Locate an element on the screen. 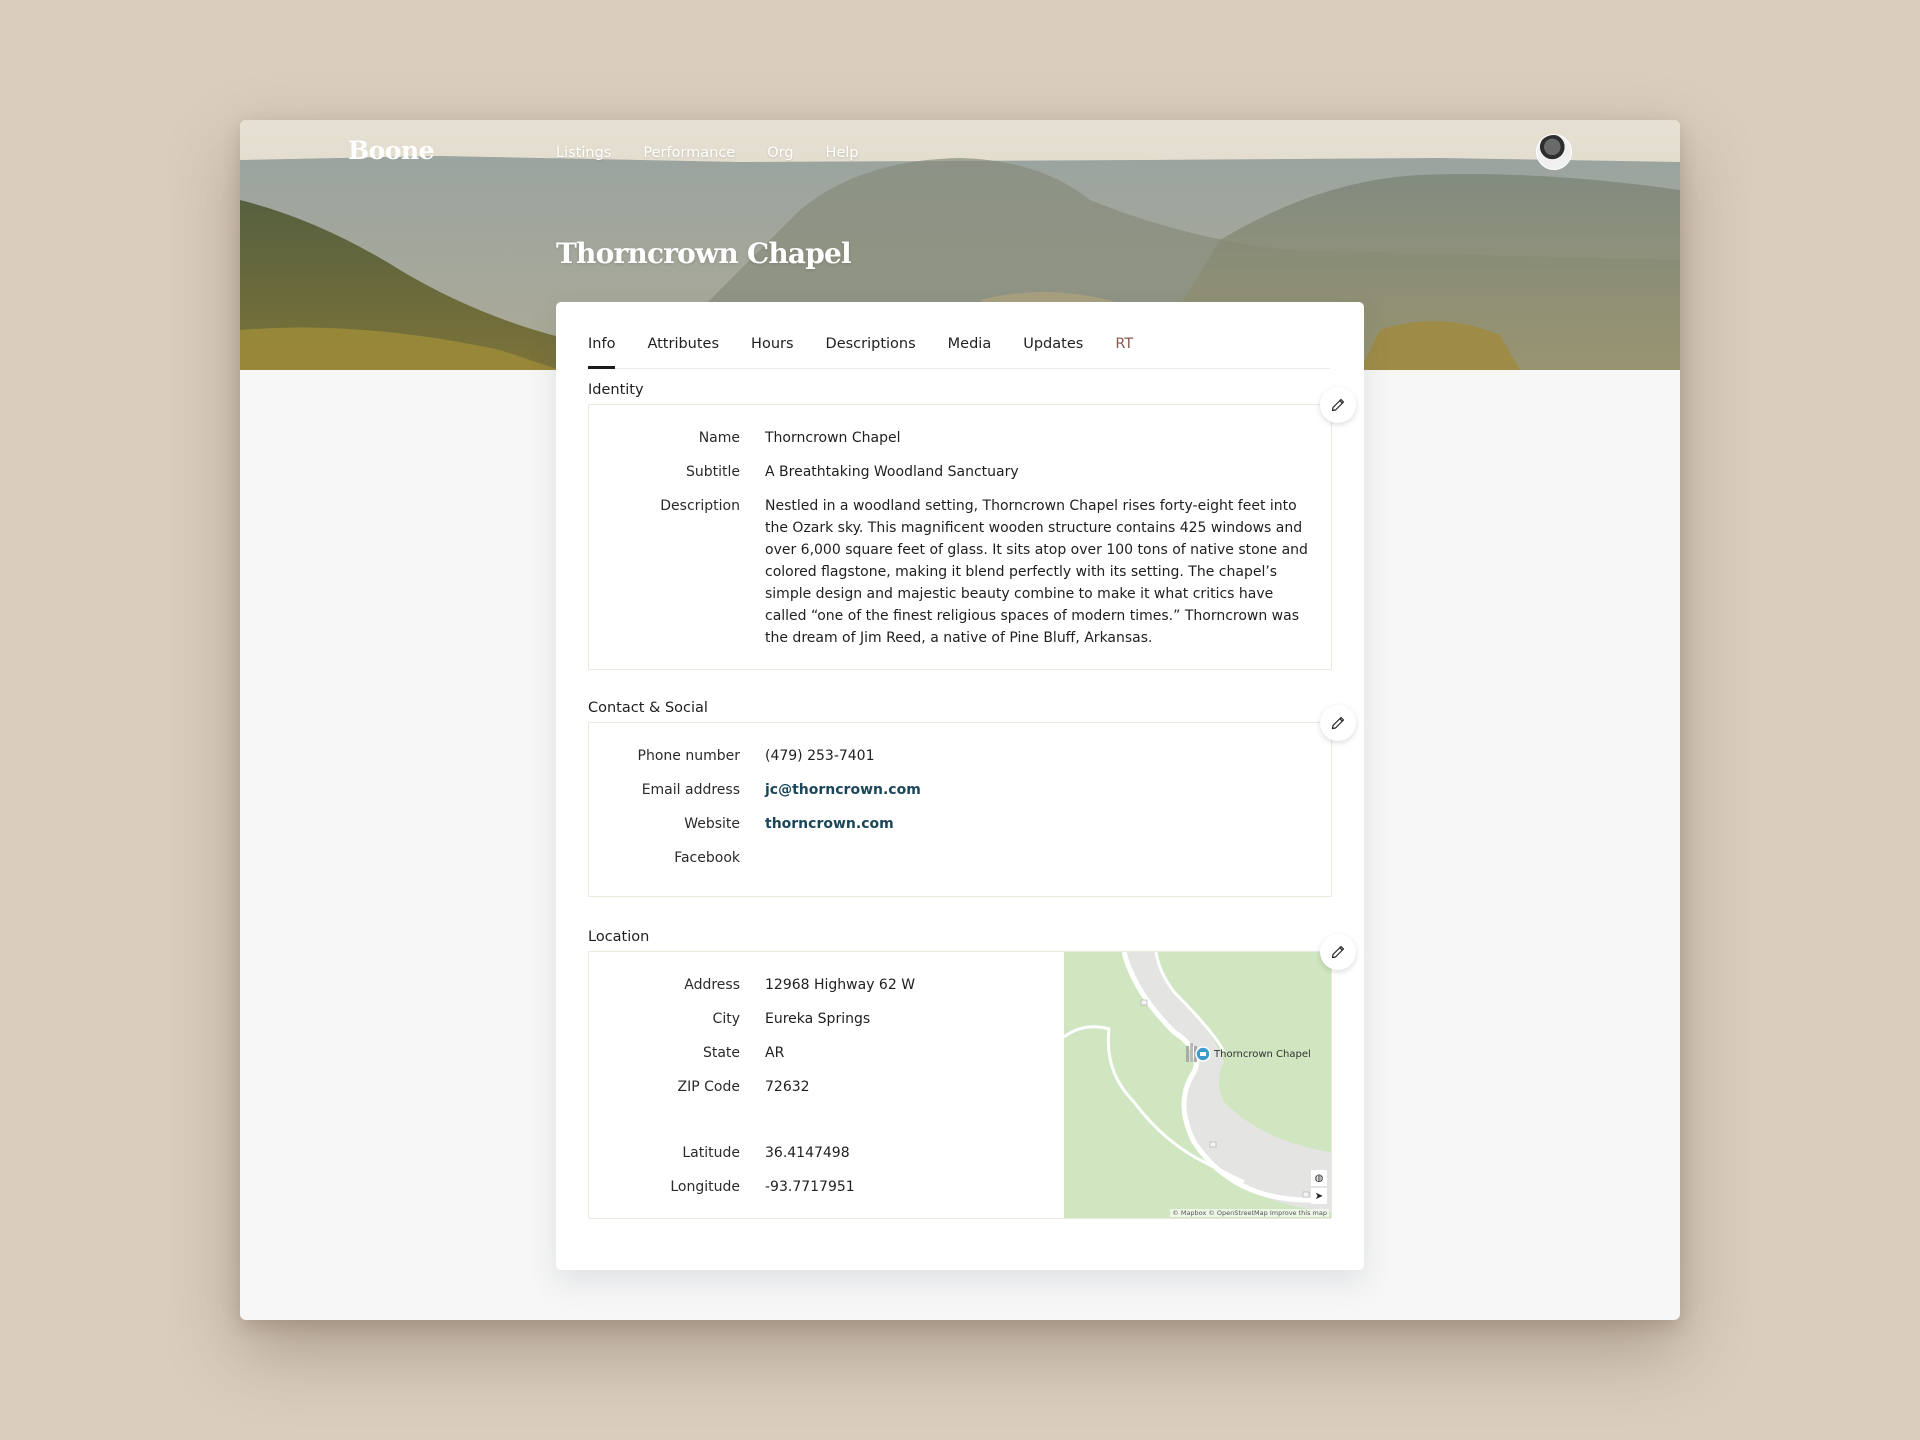  edit-identity-button is located at coordinates (1338, 405).